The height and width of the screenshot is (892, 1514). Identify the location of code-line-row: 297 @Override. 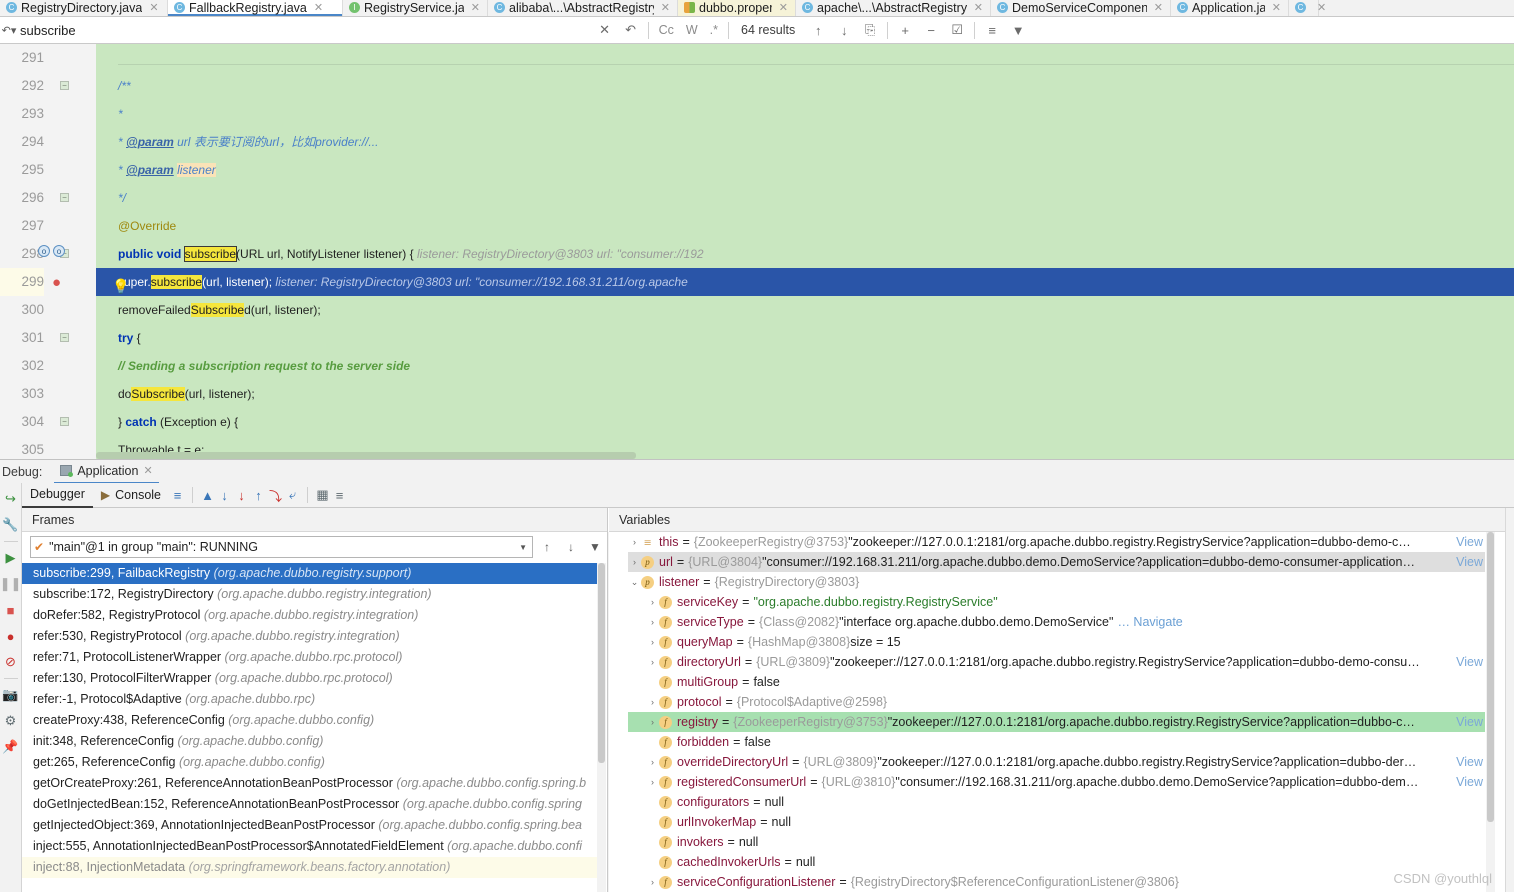
(757, 226).